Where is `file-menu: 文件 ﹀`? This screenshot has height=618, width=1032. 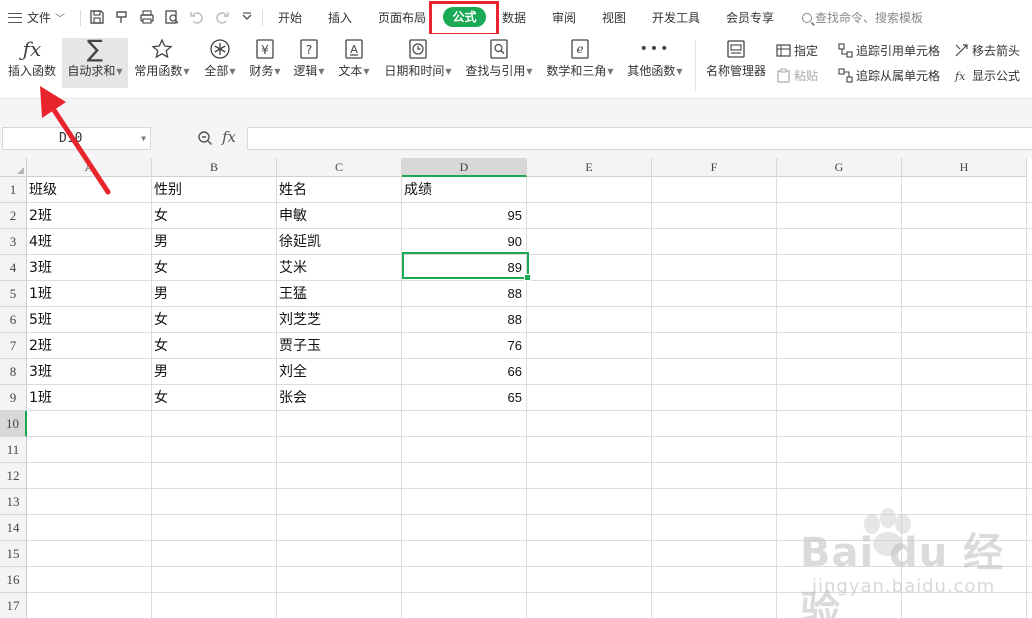 file-menu: 文件 ﹀ is located at coordinates (36, 18).